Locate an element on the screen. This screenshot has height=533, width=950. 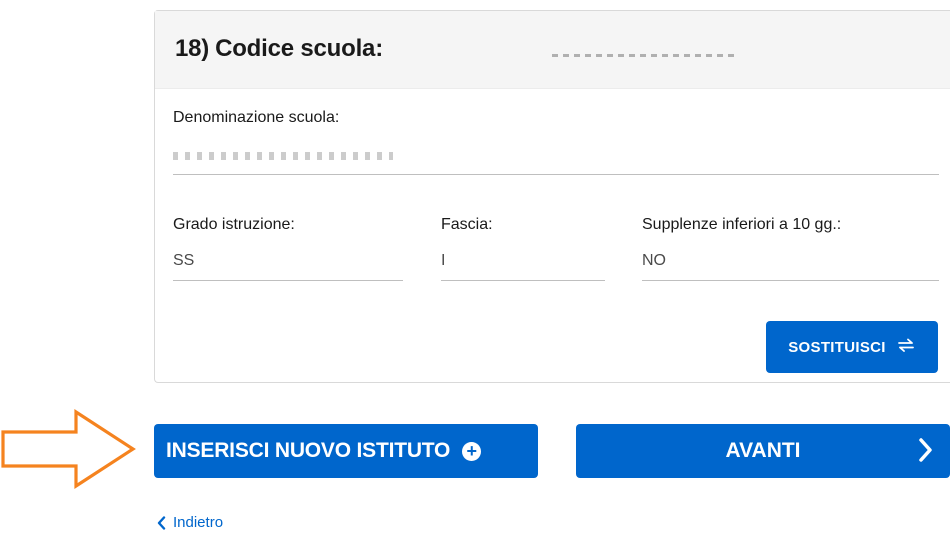
school-code-title: 18) Codice scuola: is located at coordinates (279, 49).